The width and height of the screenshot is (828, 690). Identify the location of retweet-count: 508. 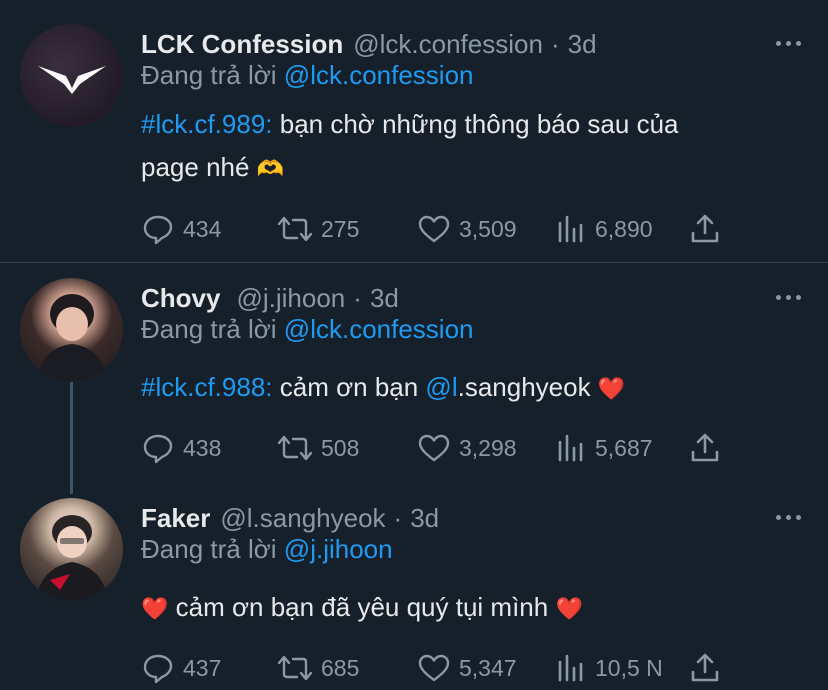
(340, 447).